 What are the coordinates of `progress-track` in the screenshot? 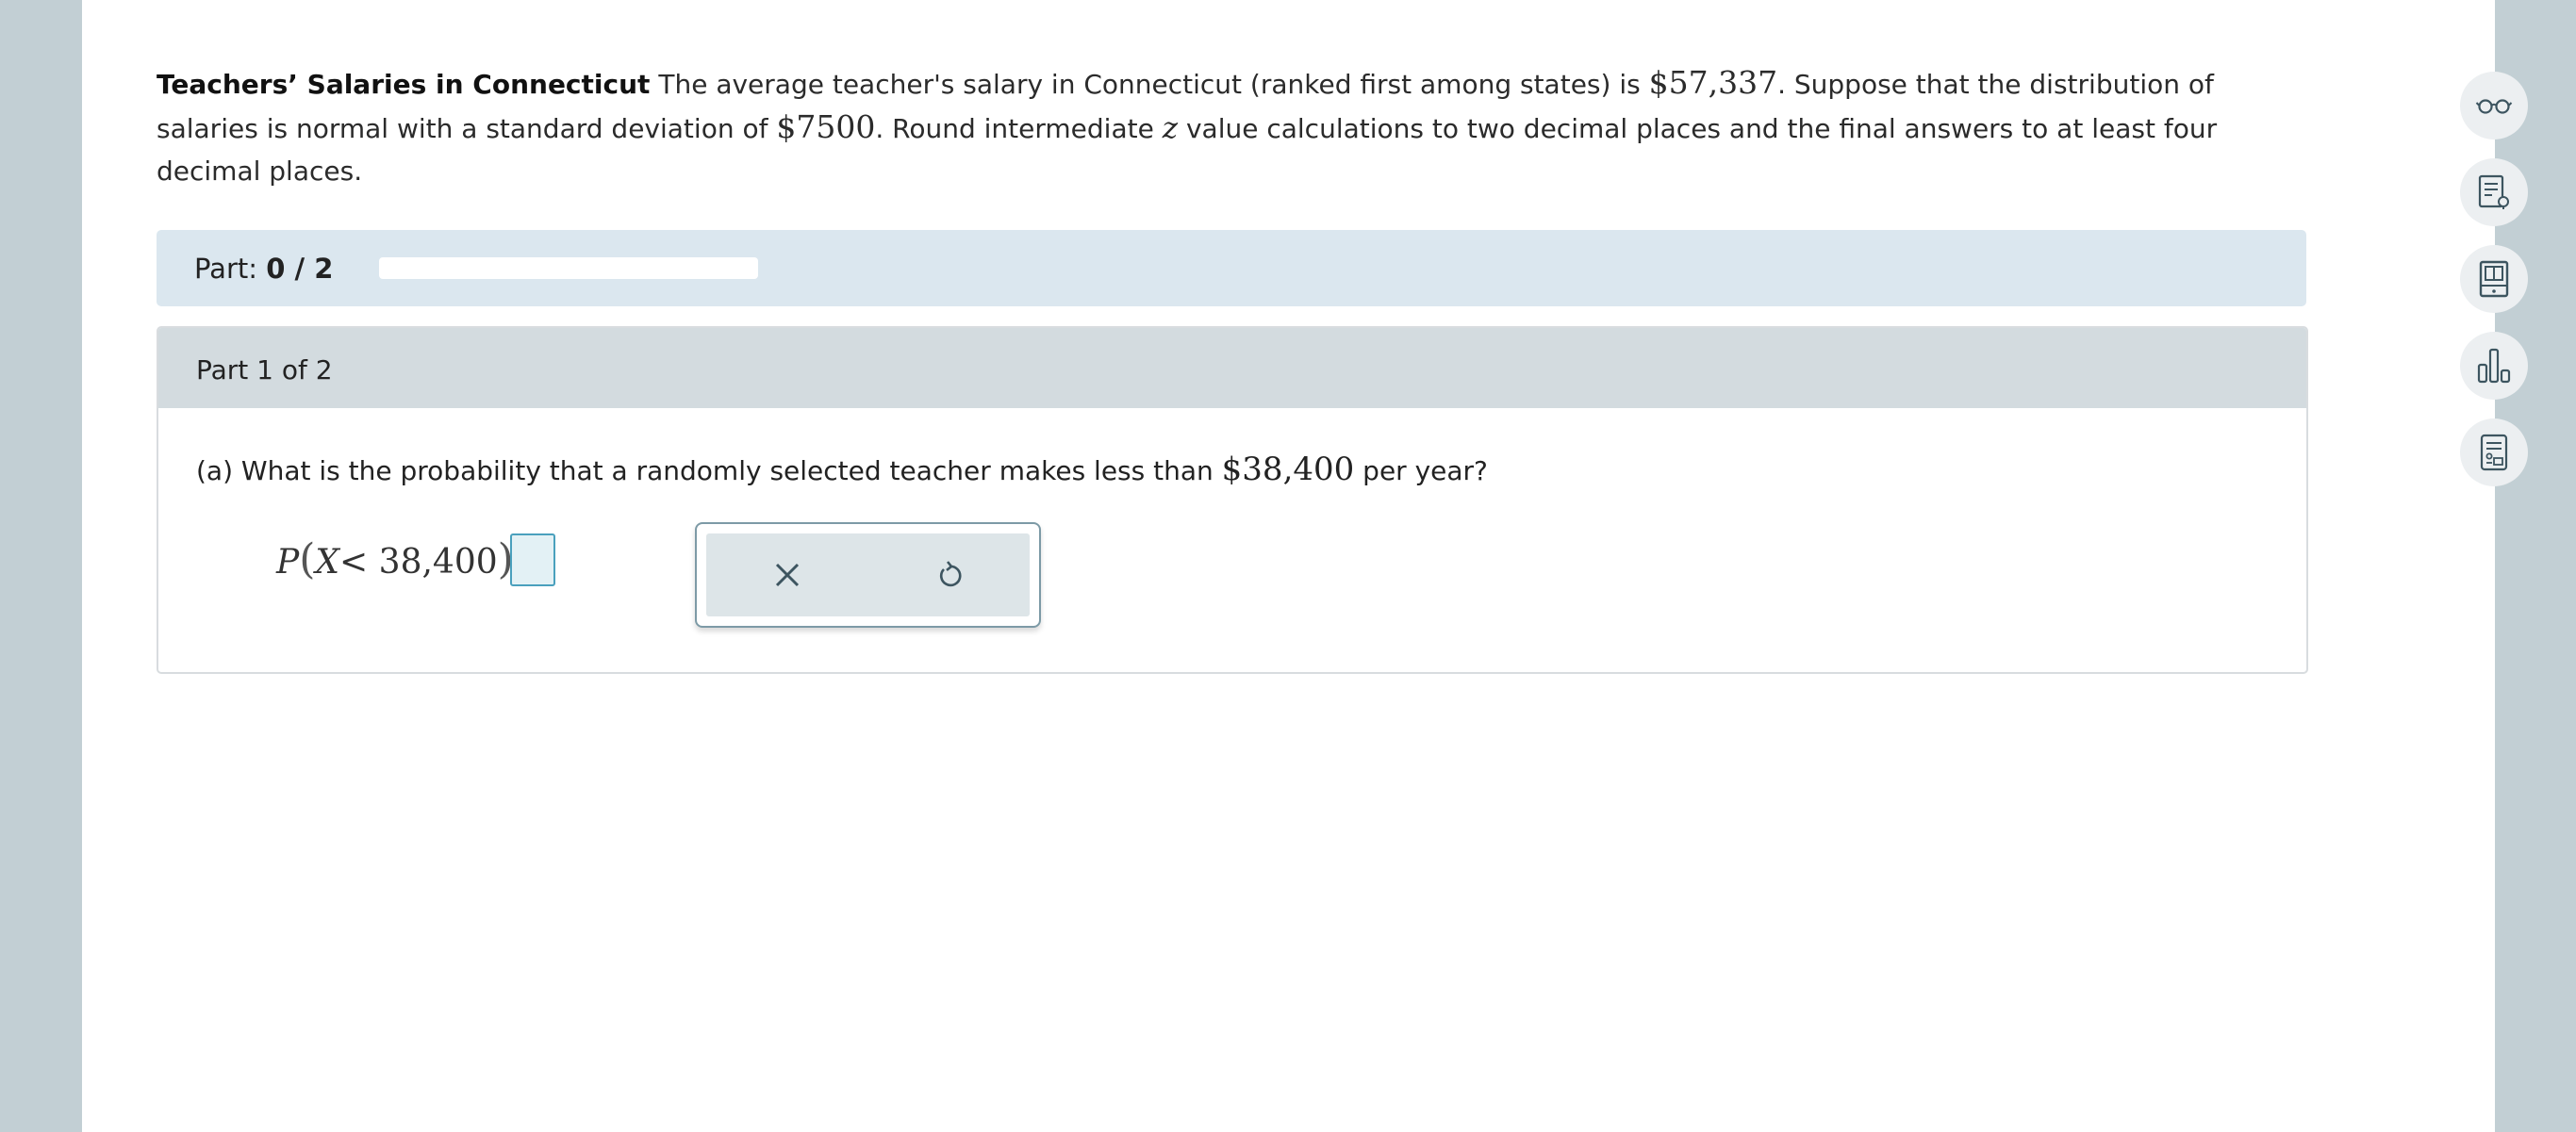 It's located at (568, 268).